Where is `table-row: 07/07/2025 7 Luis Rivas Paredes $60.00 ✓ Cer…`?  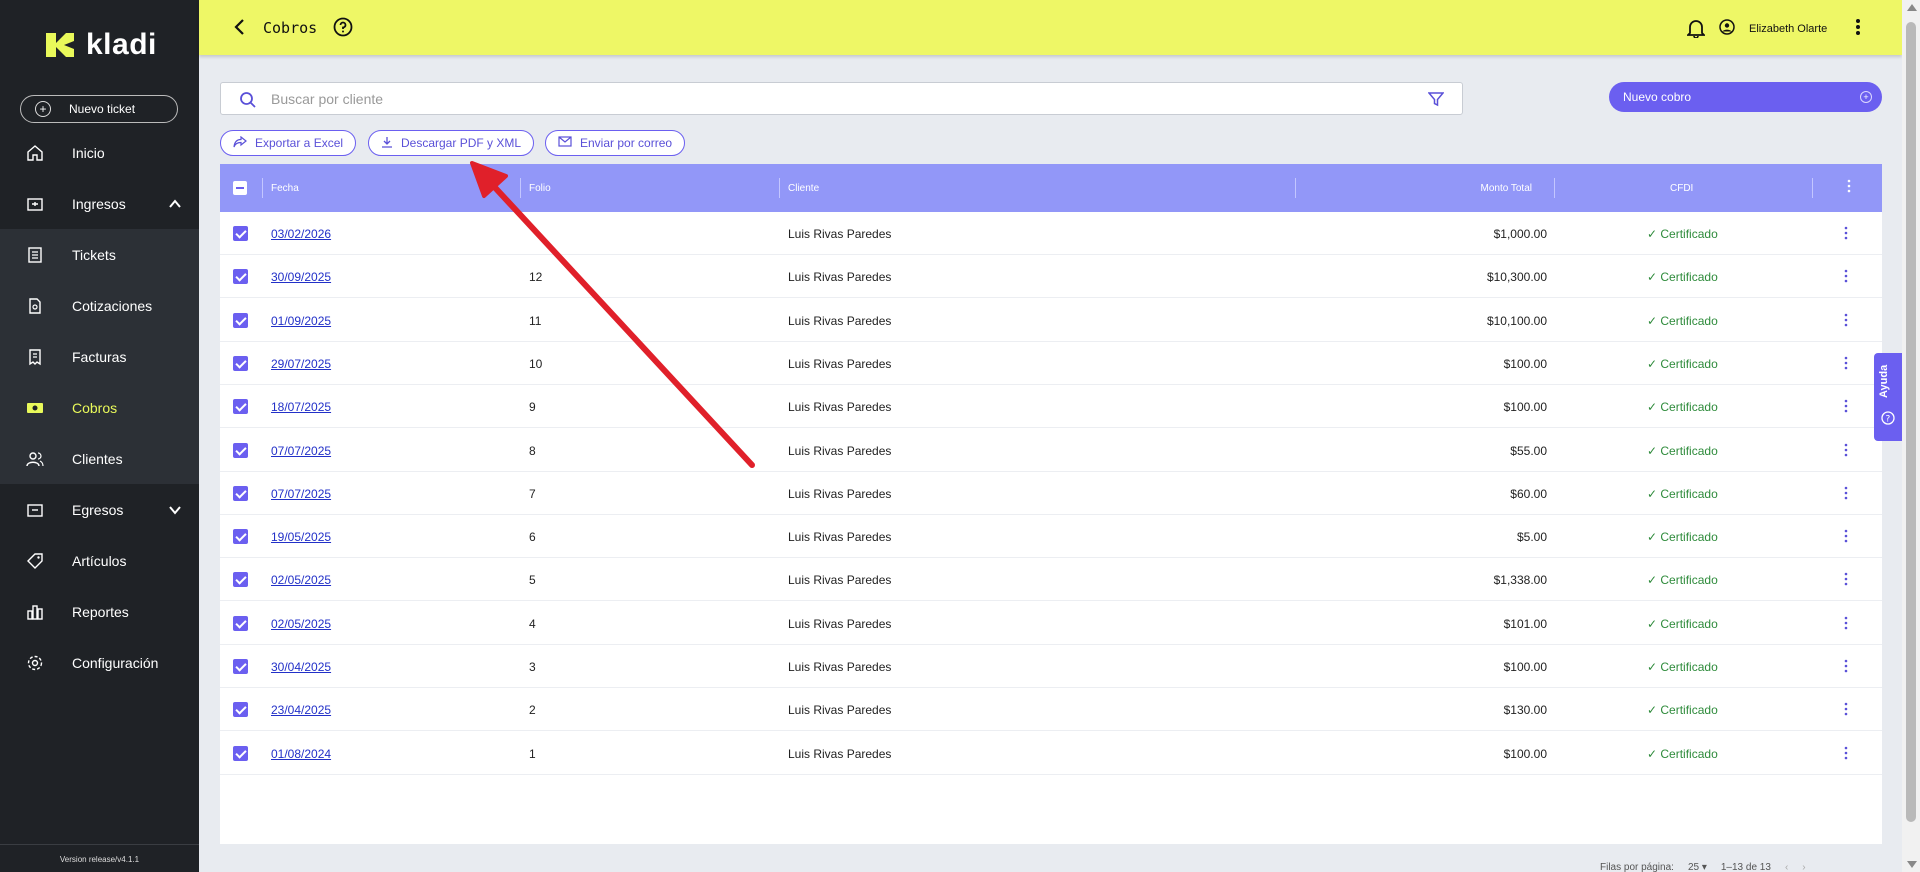
table-row: 07/07/2025 7 Luis Rivas Paredes $60.00 ✓ Cer… is located at coordinates (1051, 493).